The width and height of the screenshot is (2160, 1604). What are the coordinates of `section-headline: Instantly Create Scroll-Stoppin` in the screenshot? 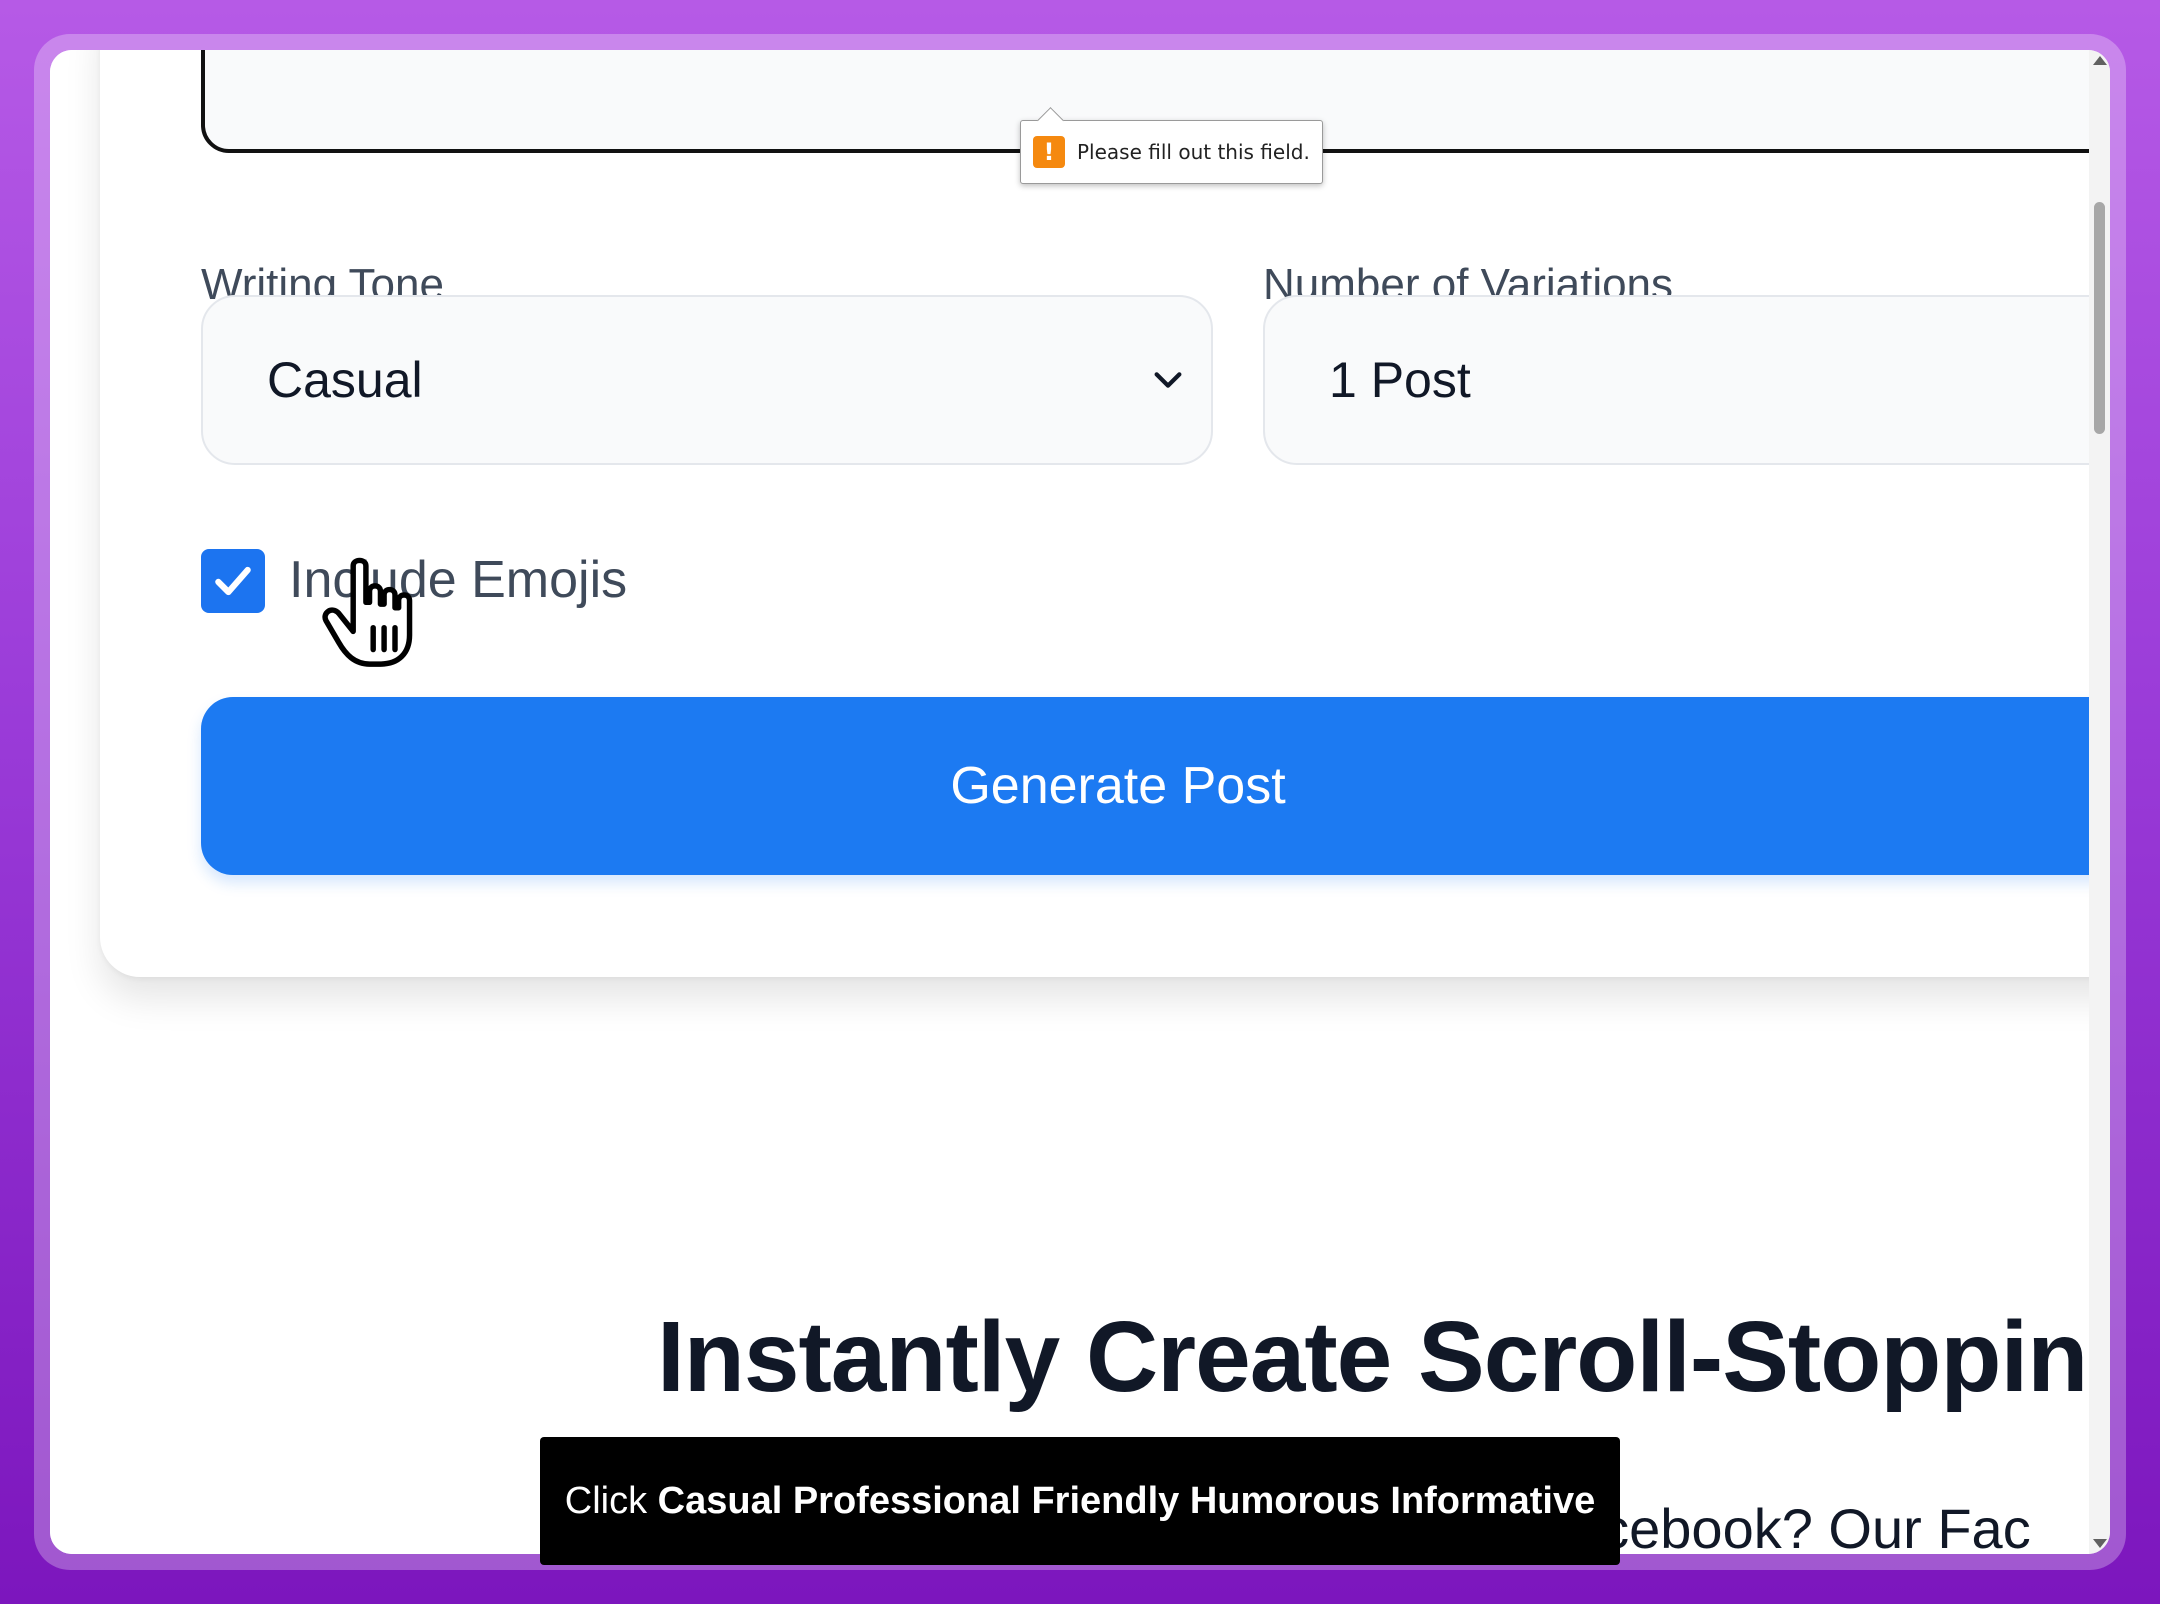 It's located at (1372, 1357).